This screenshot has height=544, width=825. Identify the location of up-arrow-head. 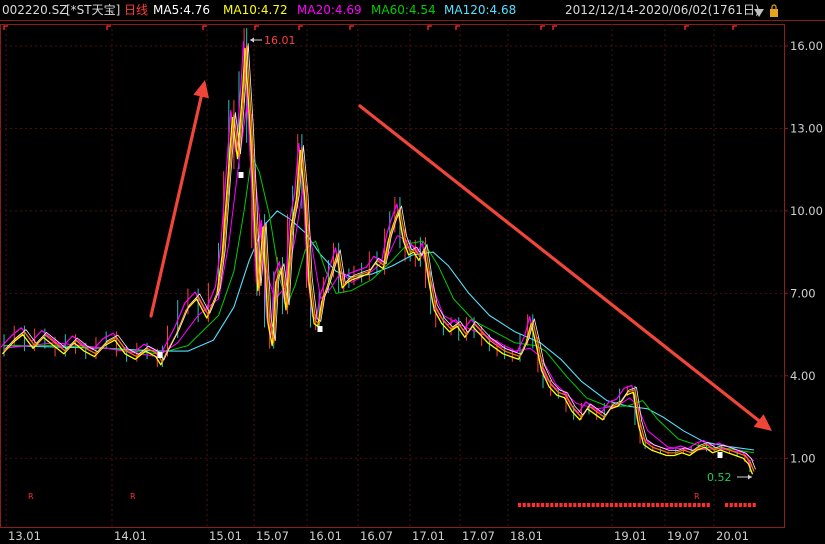
(201, 89).